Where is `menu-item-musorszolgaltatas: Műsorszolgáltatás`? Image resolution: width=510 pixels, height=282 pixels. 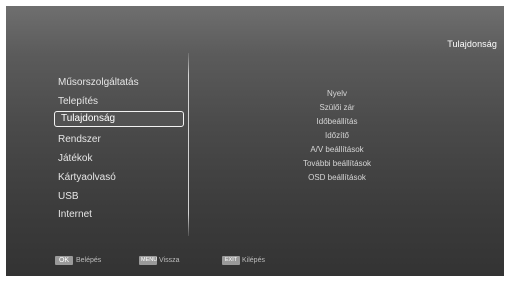 menu-item-musorszolgaltatas: Műsorszolgáltatás is located at coordinates (117, 82).